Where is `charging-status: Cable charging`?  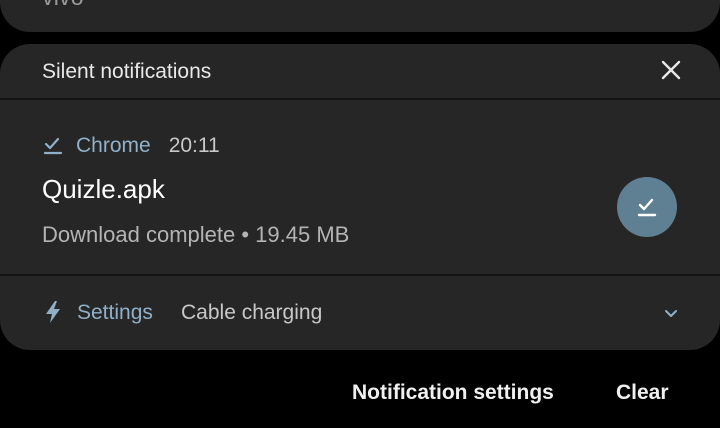
charging-status: Cable charging is located at coordinates (252, 312).